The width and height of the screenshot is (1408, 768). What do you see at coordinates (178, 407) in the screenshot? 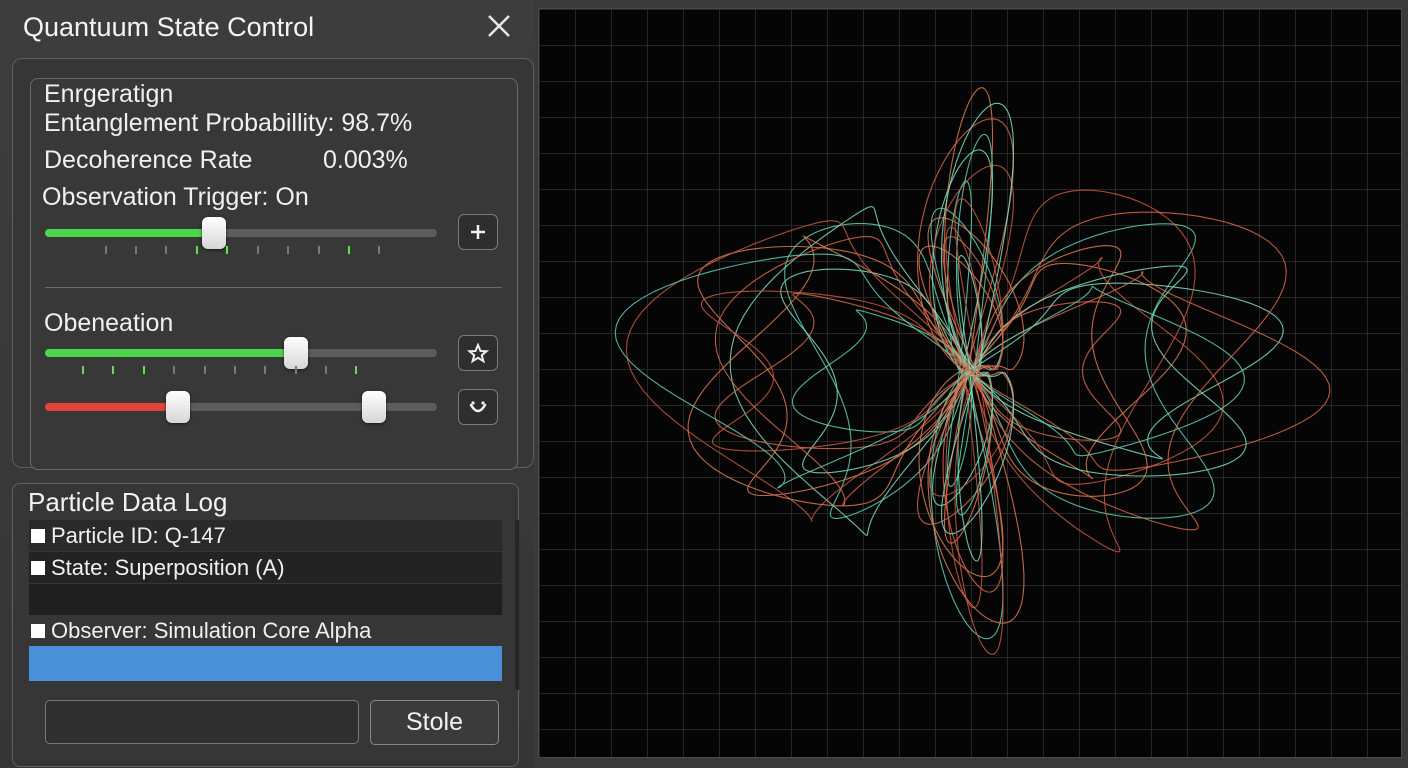
I see `range-slider-low-thumb` at bounding box center [178, 407].